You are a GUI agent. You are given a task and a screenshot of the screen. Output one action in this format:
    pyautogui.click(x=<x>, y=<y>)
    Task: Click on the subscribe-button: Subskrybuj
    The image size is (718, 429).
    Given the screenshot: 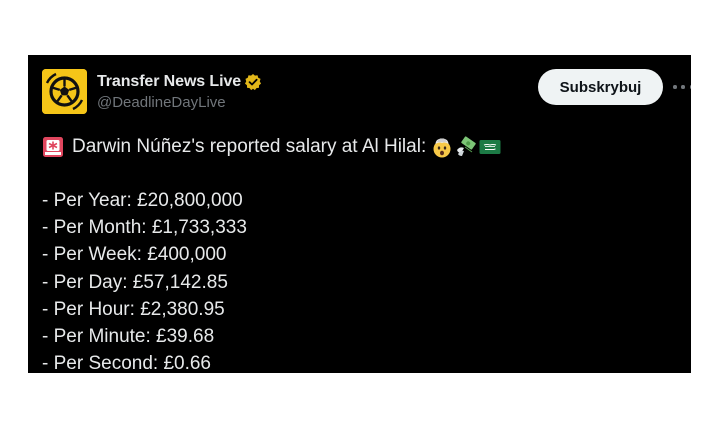 What is the action you would take?
    pyautogui.click(x=600, y=87)
    